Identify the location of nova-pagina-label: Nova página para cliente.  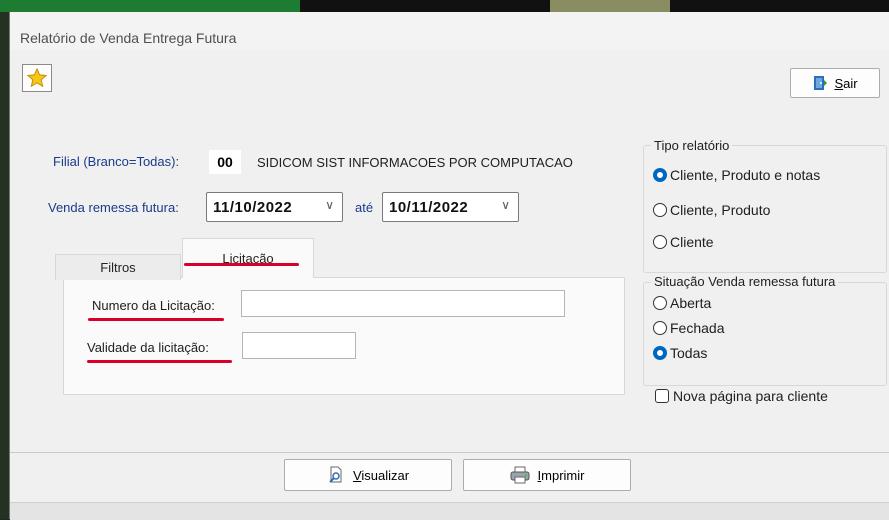
(750, 396).